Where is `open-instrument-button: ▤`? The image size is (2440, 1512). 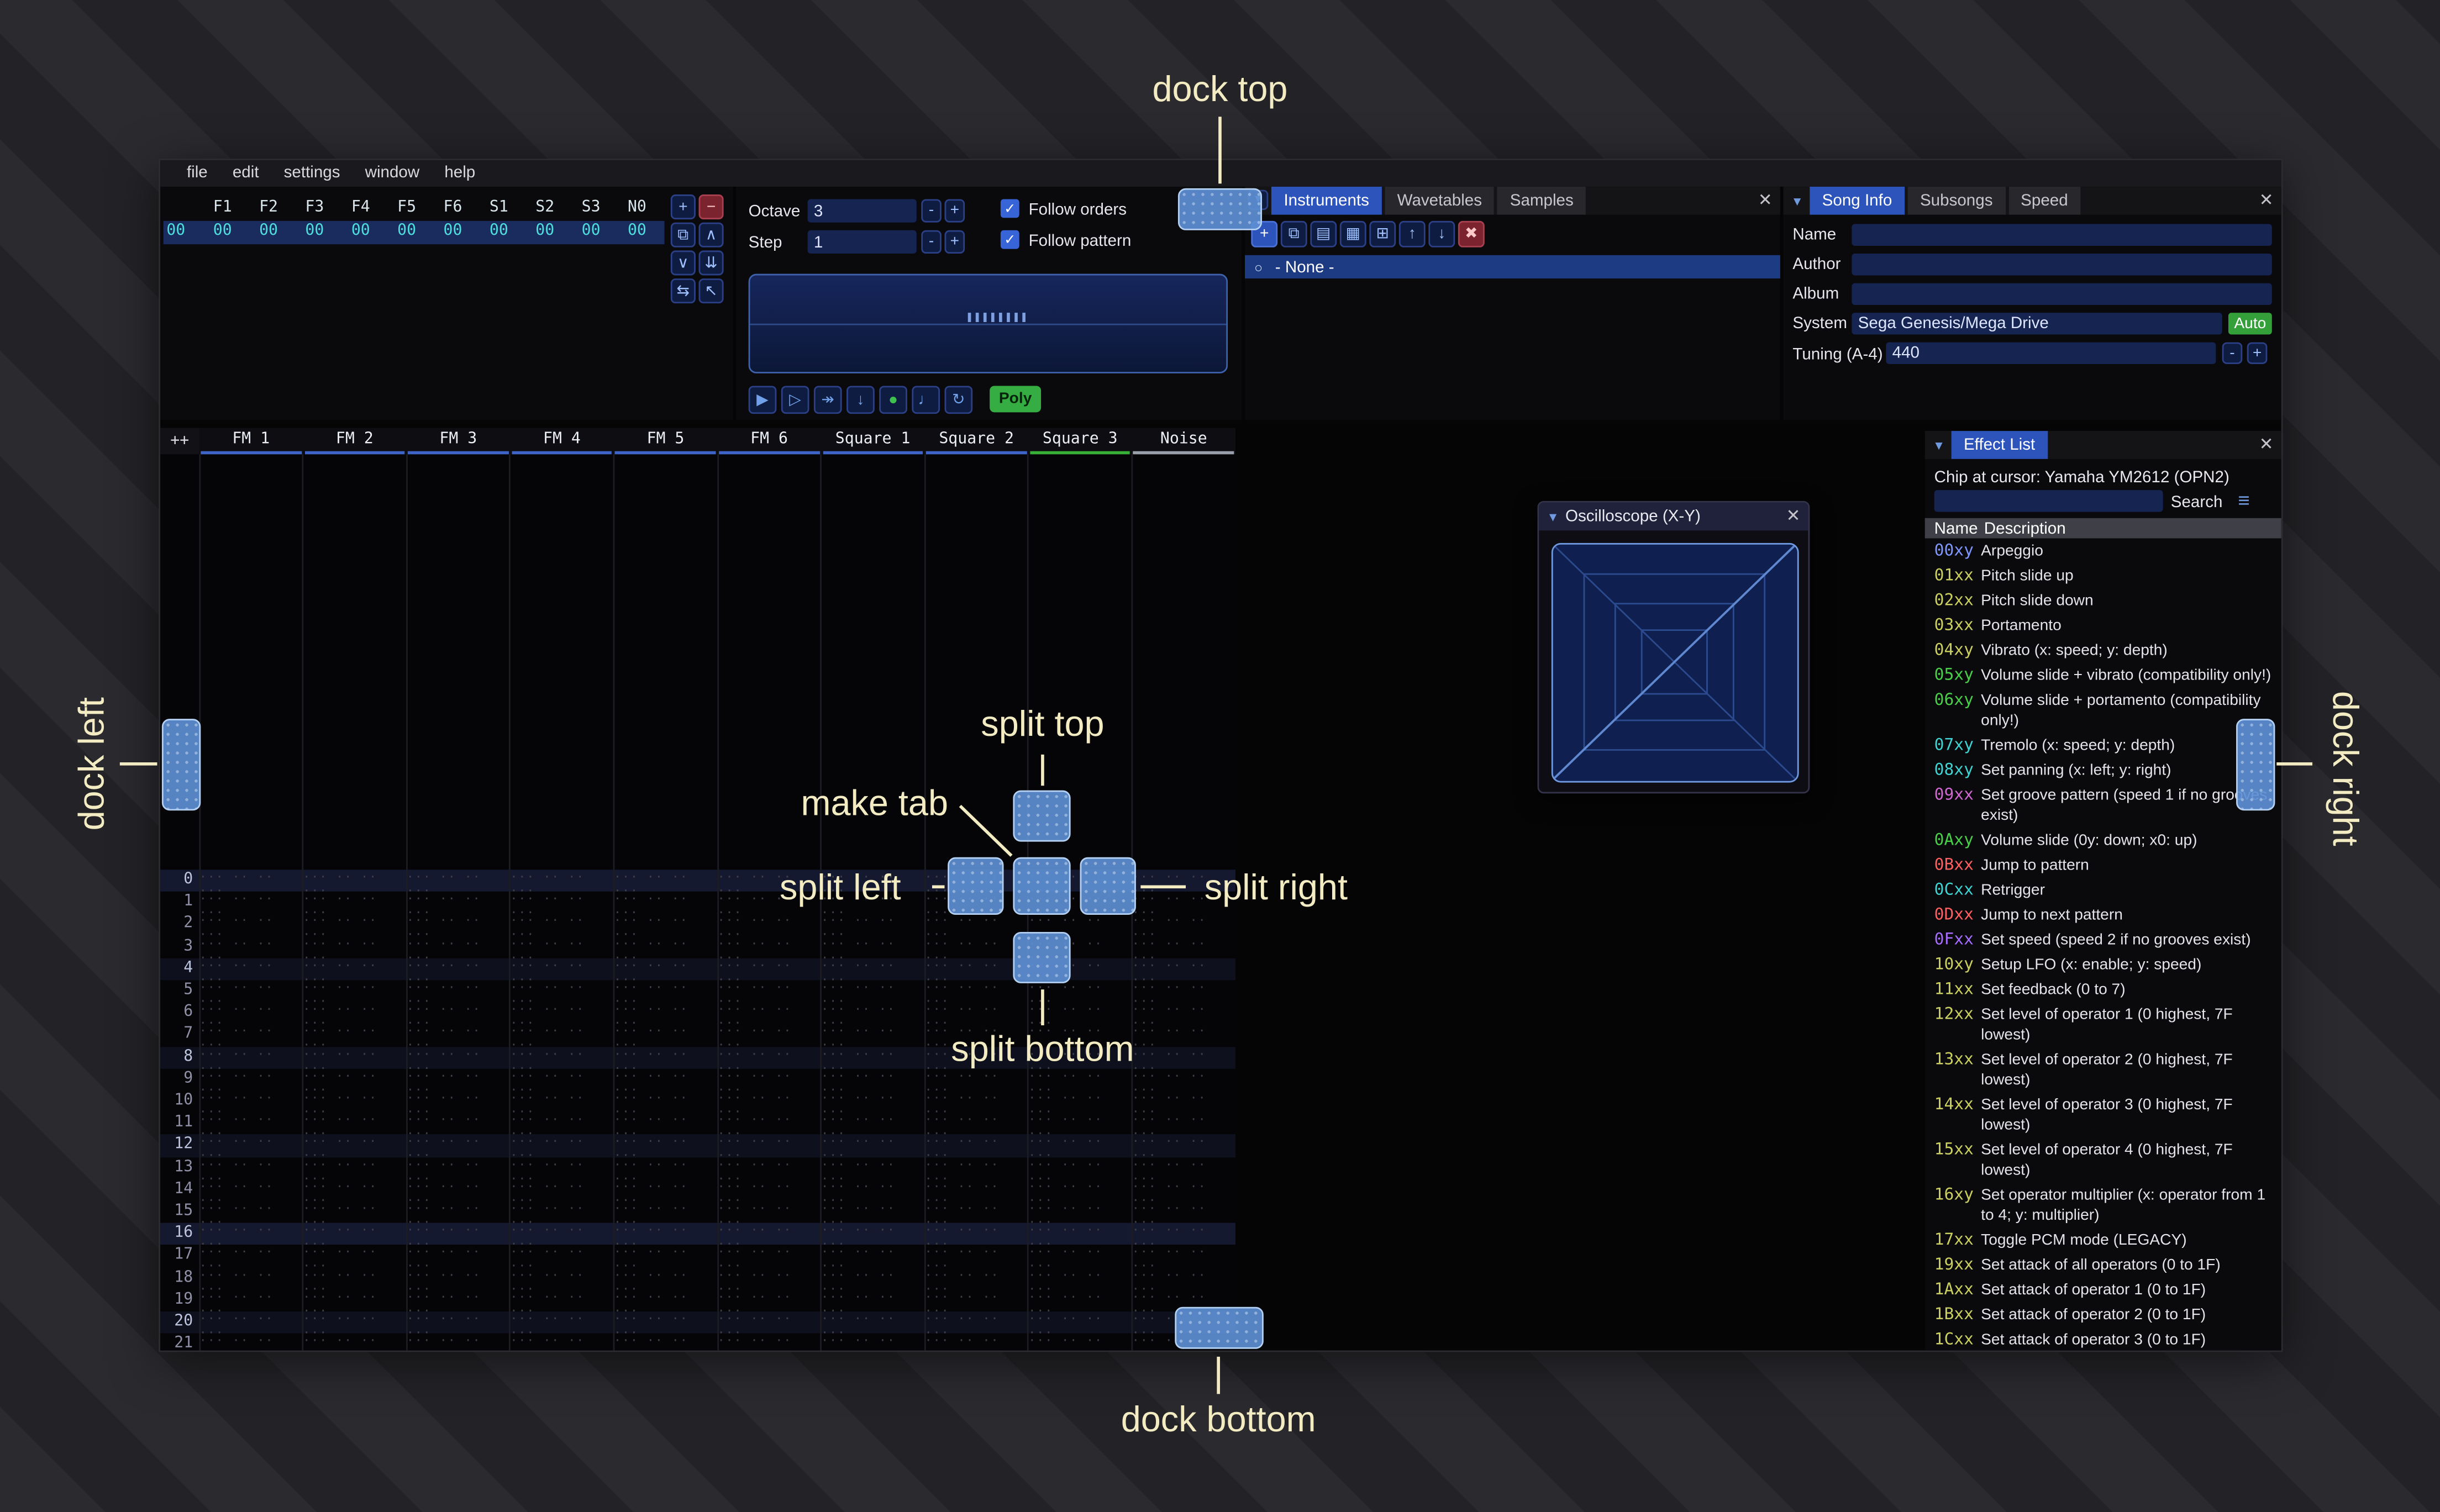 open-instrument-button: ▤ is located at coordinates (1323, 233).